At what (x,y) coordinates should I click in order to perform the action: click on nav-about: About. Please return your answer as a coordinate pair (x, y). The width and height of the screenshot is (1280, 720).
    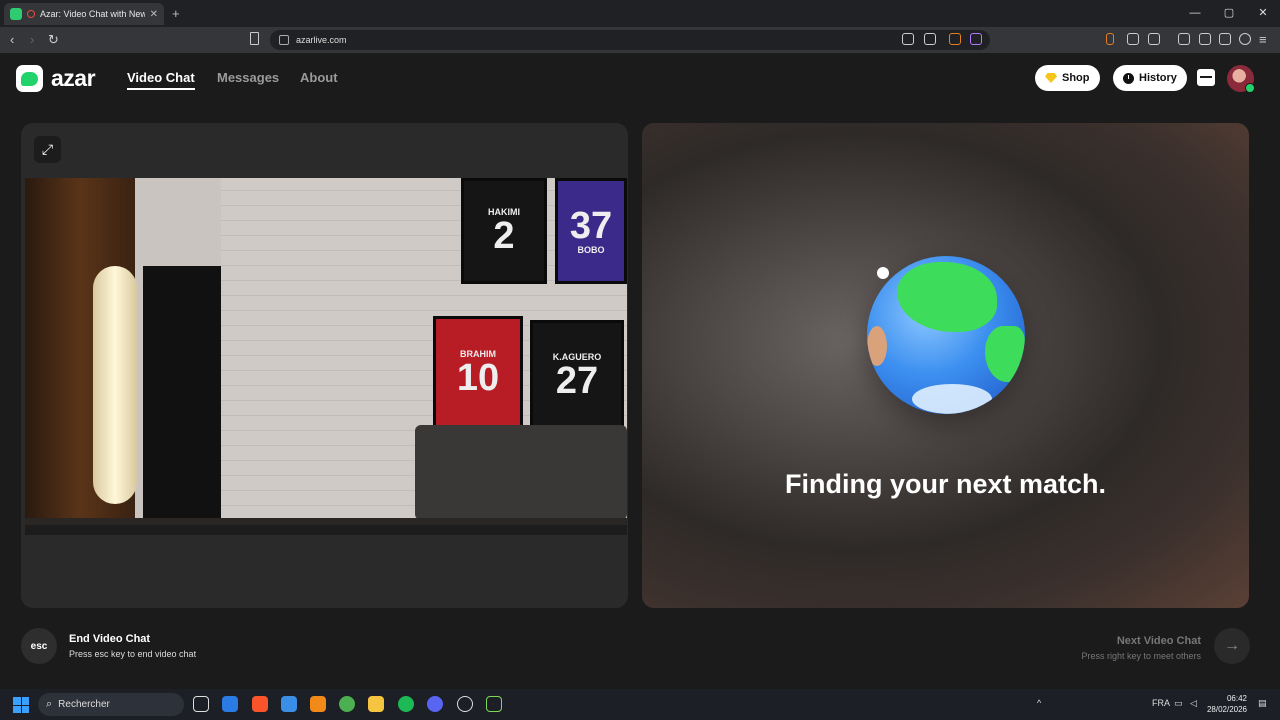
    Looking at the image, I should click on (319, 77).